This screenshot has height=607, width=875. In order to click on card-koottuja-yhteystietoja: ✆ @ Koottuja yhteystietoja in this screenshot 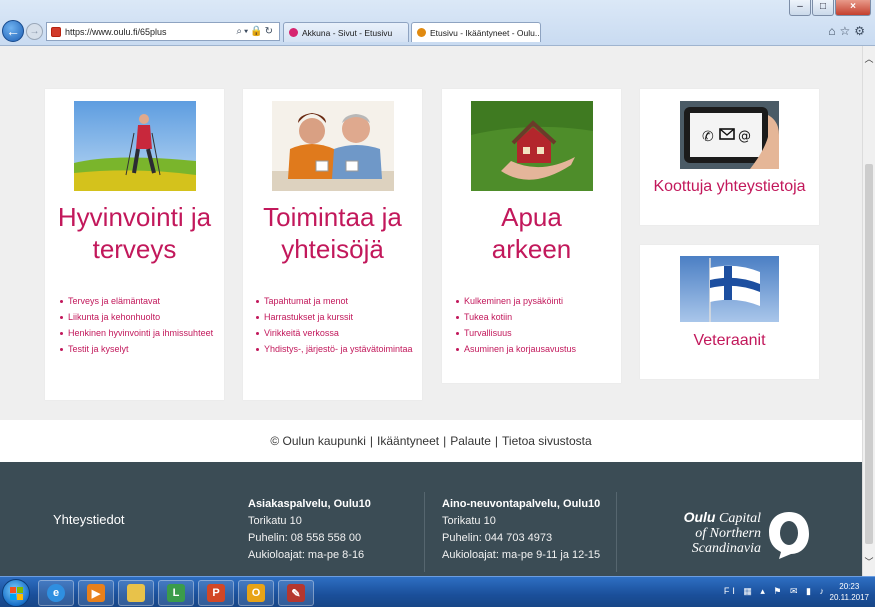, I will do `click(729, 157)`.